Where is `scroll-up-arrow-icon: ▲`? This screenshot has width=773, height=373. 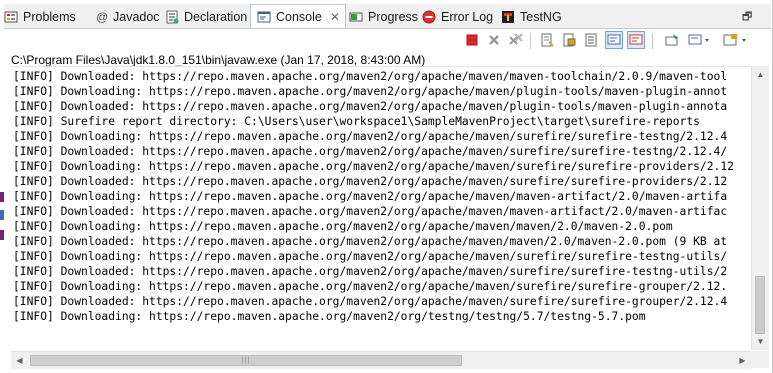
scroll-up-arrow-icon: ▲ is located at coordinates (760, 74).